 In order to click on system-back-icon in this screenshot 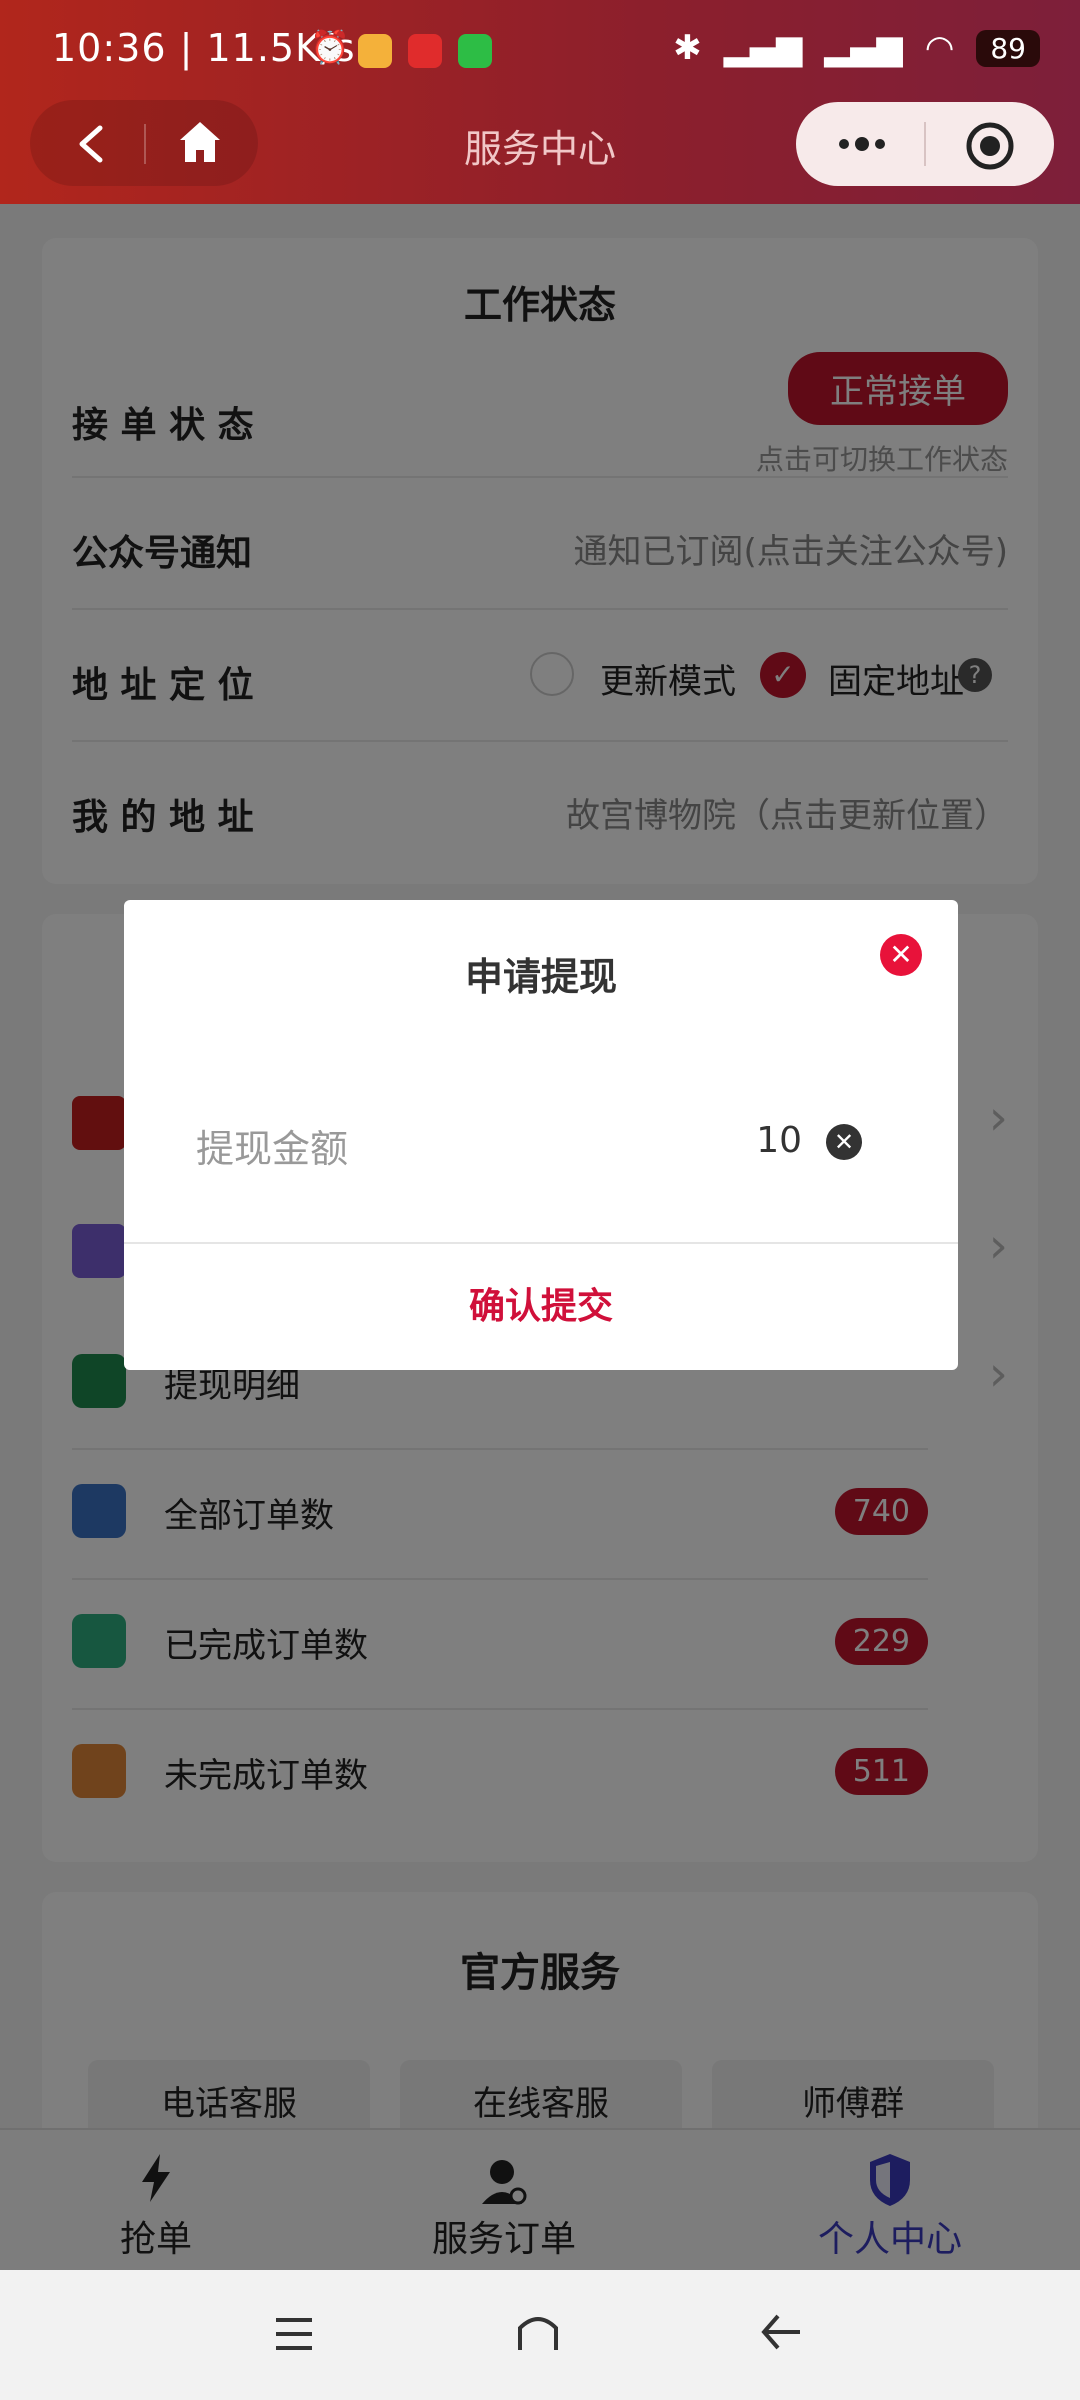, I will do `click(782, 2332)`.